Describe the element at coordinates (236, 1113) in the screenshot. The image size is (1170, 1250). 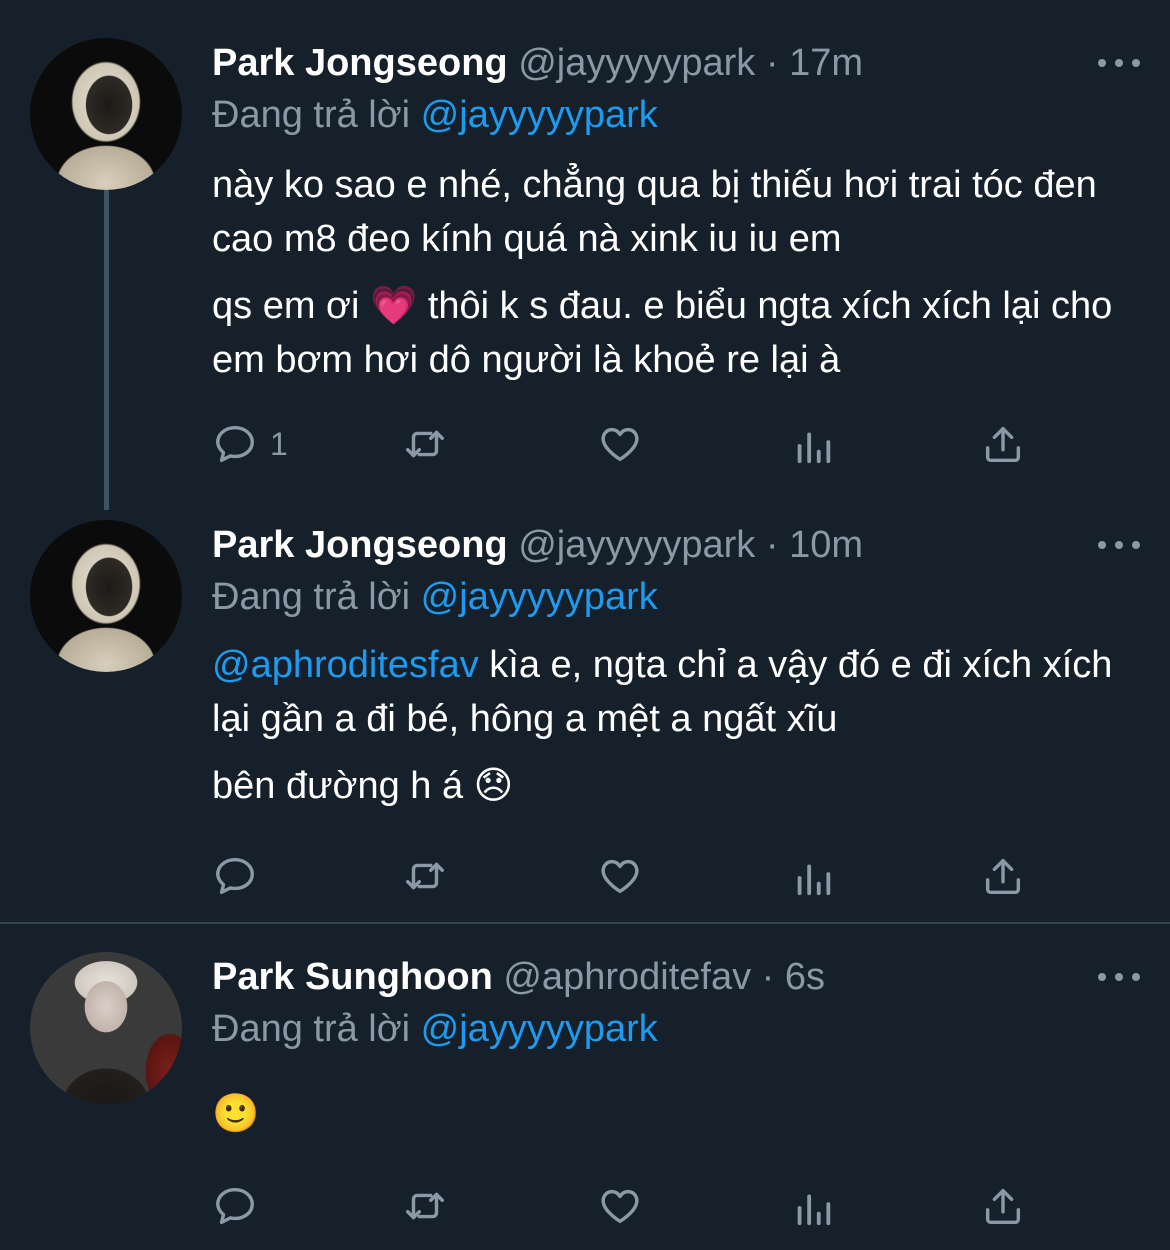
I see `emoji: 🙂` at that location.